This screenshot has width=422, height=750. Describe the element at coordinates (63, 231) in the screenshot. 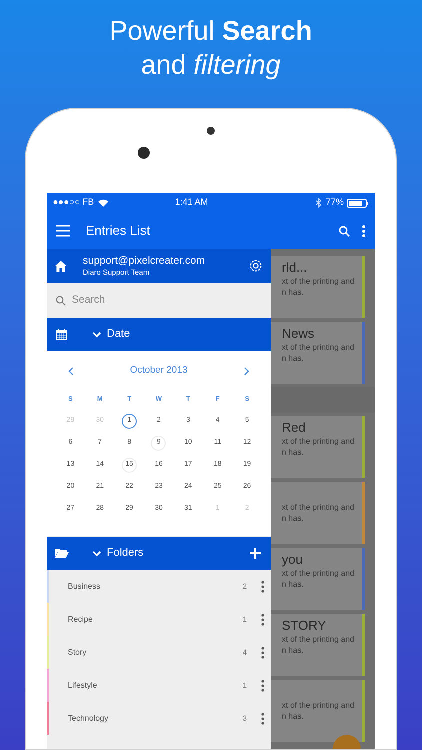

I see `menu-icon` at that location.